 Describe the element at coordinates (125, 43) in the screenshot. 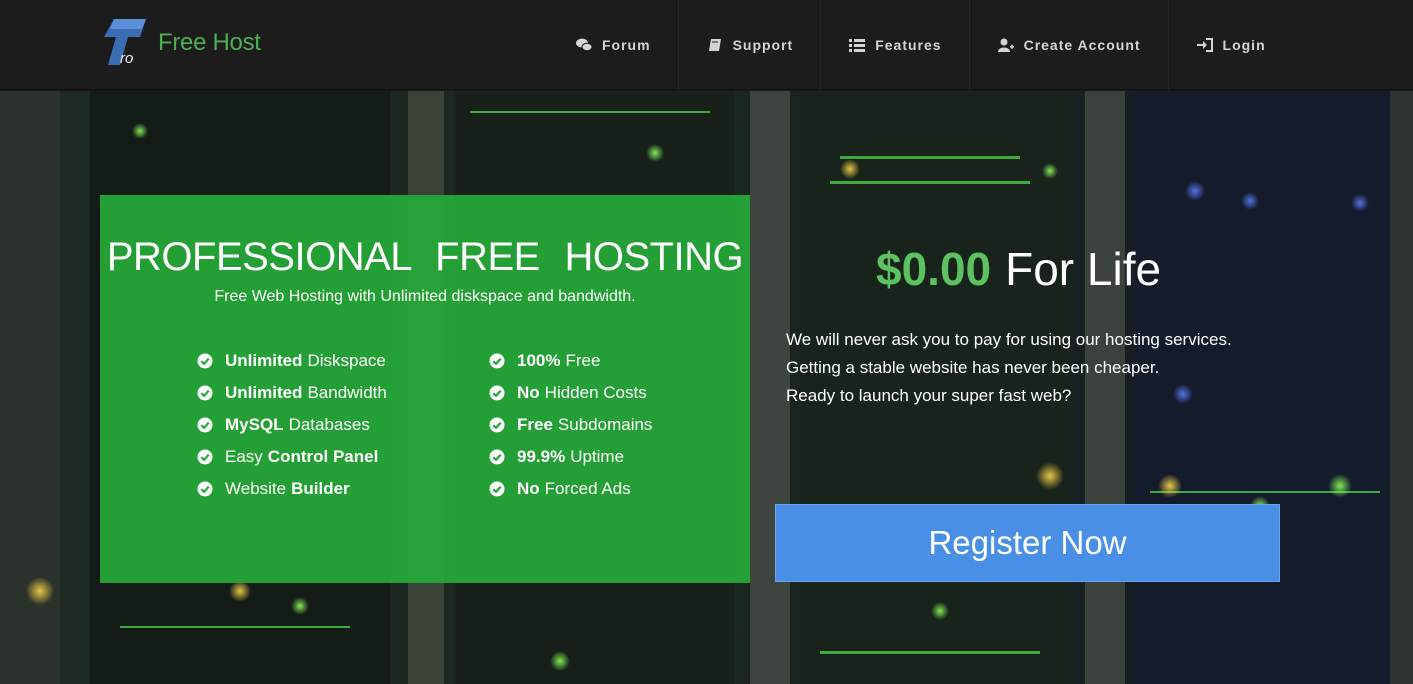

I see `ro-logo-icon: ro` at that location.